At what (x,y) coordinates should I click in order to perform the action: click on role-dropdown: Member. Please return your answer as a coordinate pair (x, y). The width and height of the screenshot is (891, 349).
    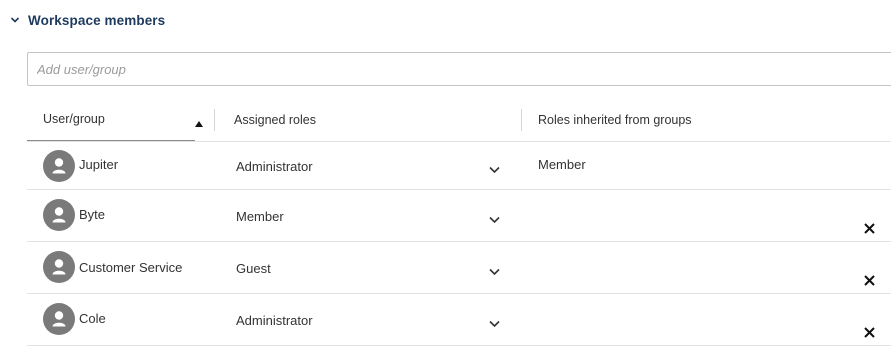
    Looking at the image, I should click on (368, 216).